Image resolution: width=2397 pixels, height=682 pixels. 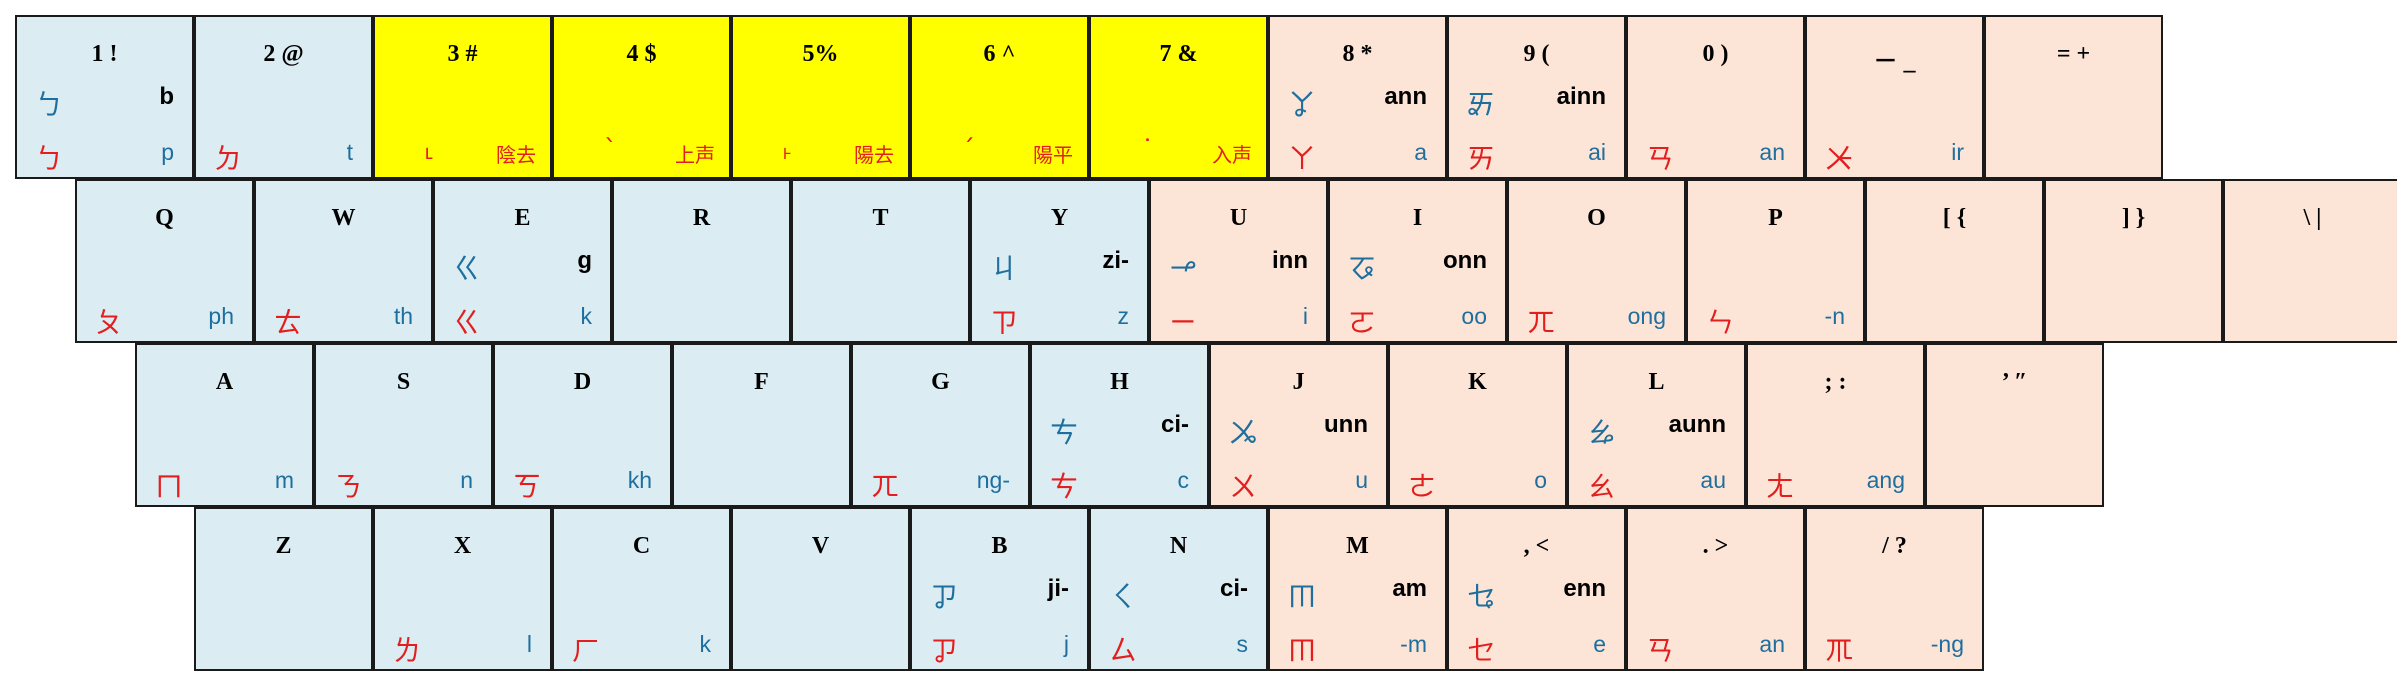 What do you see at coordinates (1115, 260) in the screenshot?
I see `nasal-romanization: zi-` at bounding box center [1115, 260].